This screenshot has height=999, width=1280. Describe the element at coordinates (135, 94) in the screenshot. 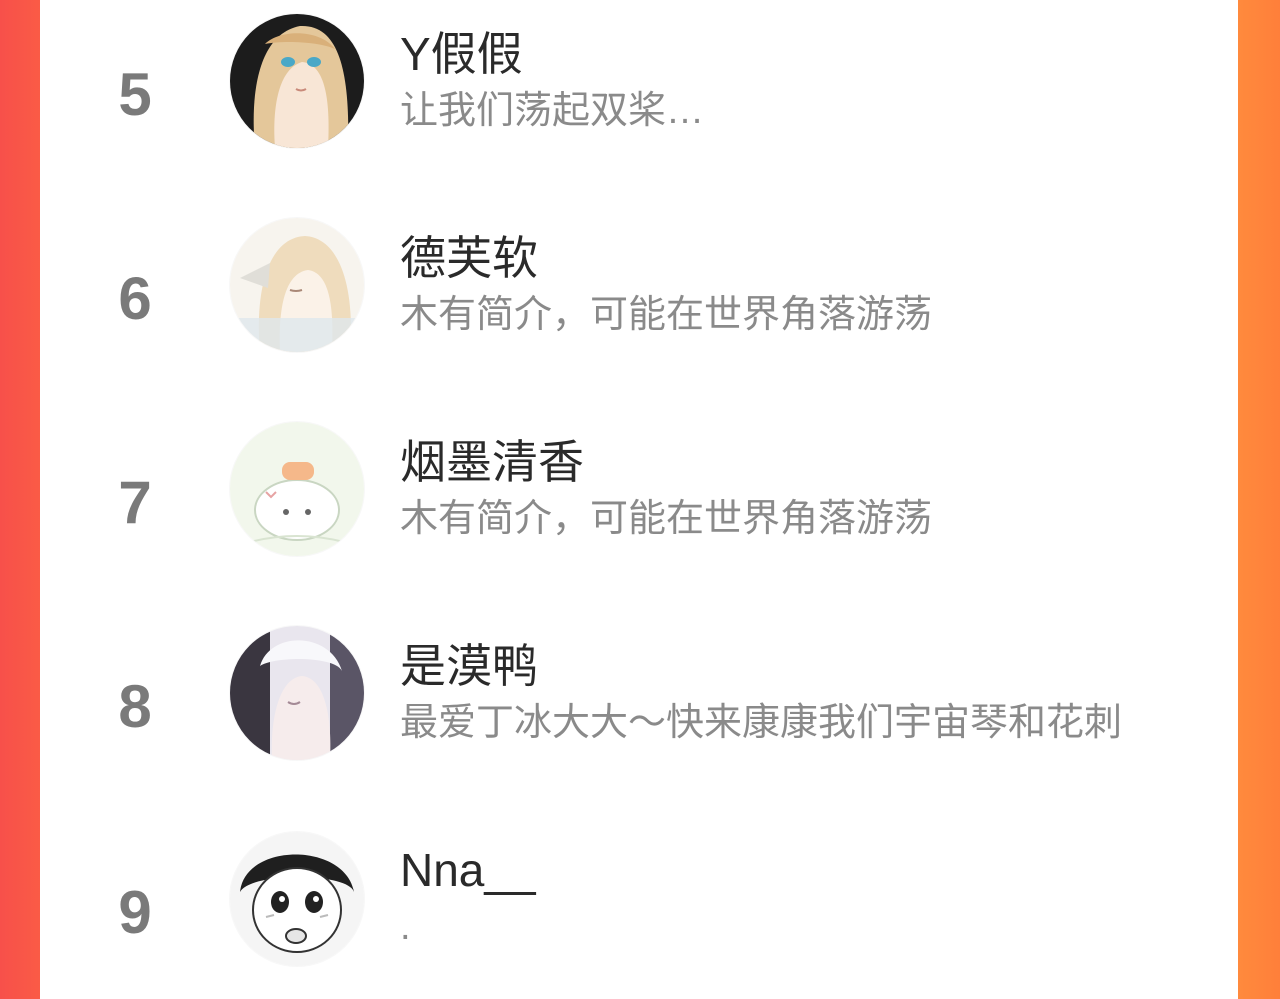

I see `rank-number: 5` at that location.